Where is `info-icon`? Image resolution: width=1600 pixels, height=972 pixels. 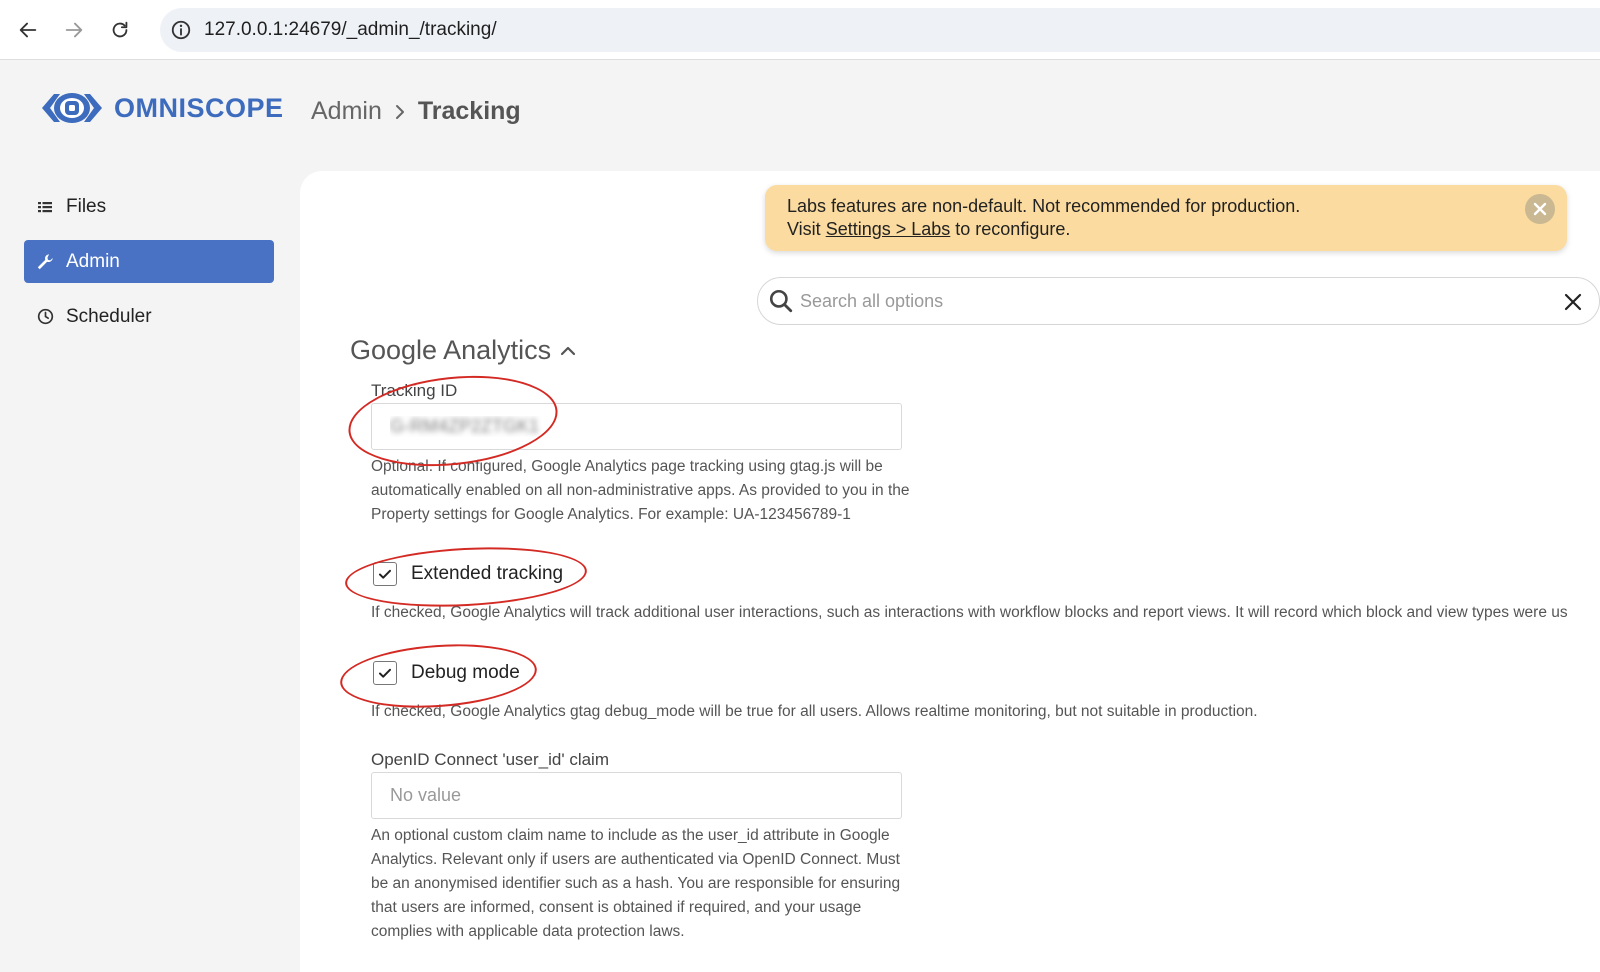
info-icon is located at coordinates (181, 30).